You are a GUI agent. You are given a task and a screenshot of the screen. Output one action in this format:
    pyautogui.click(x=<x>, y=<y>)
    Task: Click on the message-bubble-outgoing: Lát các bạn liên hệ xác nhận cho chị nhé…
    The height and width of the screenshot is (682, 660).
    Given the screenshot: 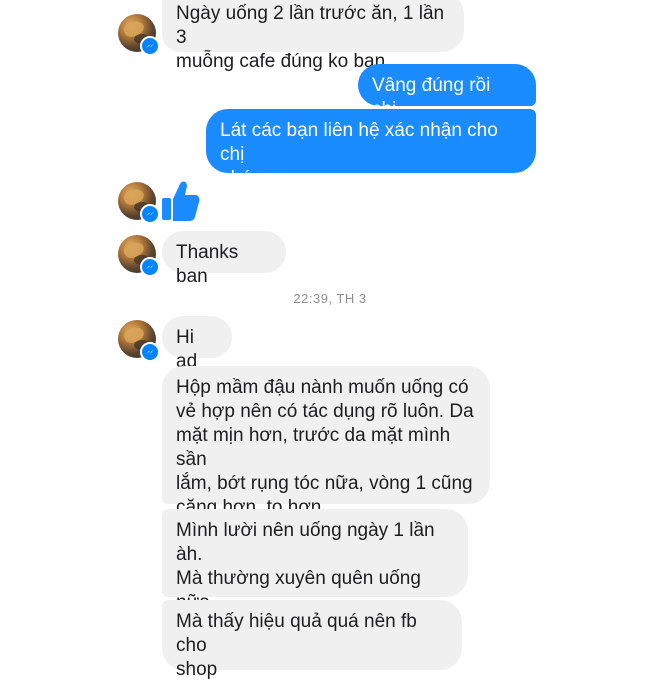 What is the action you would take?
    pyautogui.click(x=371, y=149)
    